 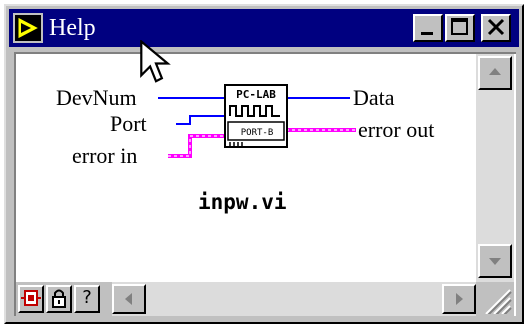 I want to click on input-error-in-label: error in, so click(x=105, y=155).